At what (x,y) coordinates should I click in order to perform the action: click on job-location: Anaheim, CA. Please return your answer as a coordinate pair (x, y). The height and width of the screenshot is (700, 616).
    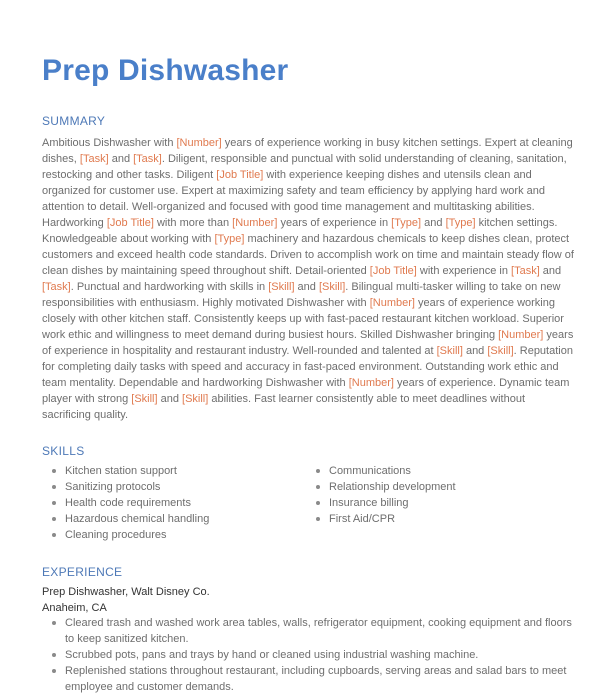
    Looking at the image, I should click on (74, 608).